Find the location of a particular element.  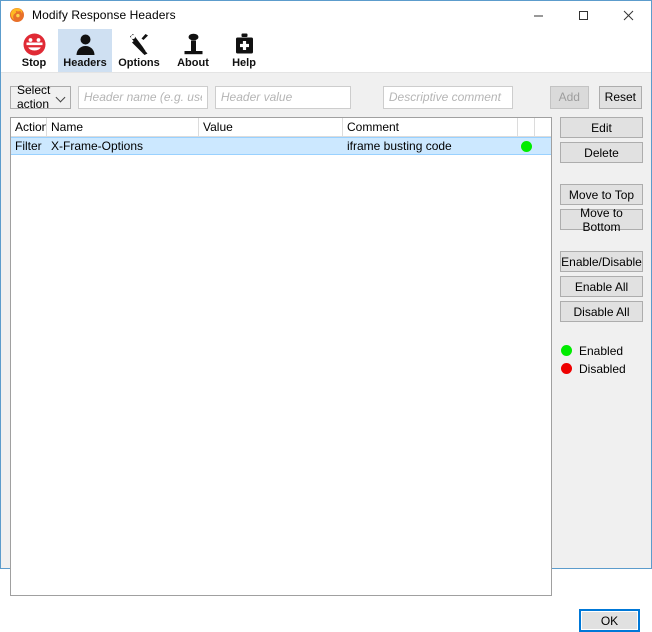

window-controls is located at coordinates (583, 15).